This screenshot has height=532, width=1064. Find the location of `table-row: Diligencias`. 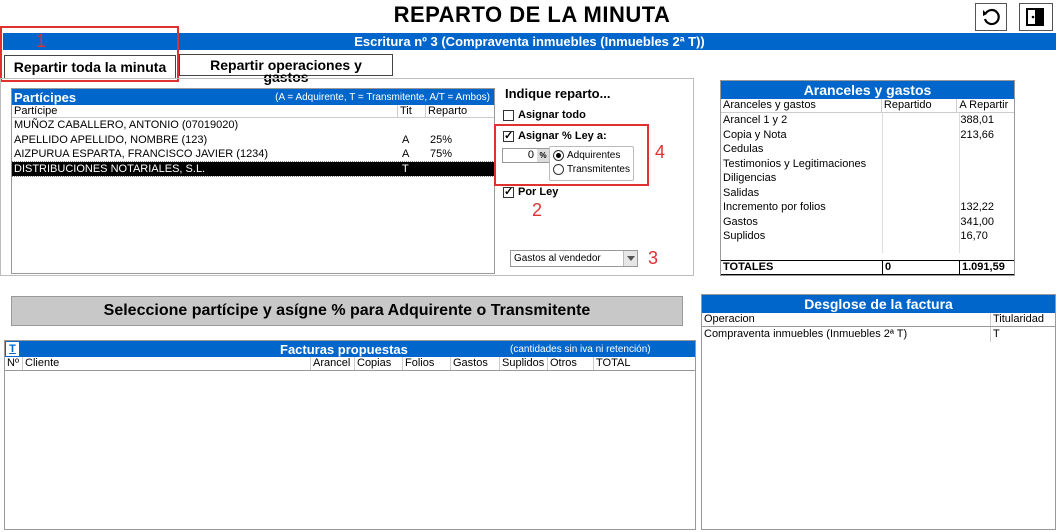

table-row: Diligencias is located at coordinates (867, 178).